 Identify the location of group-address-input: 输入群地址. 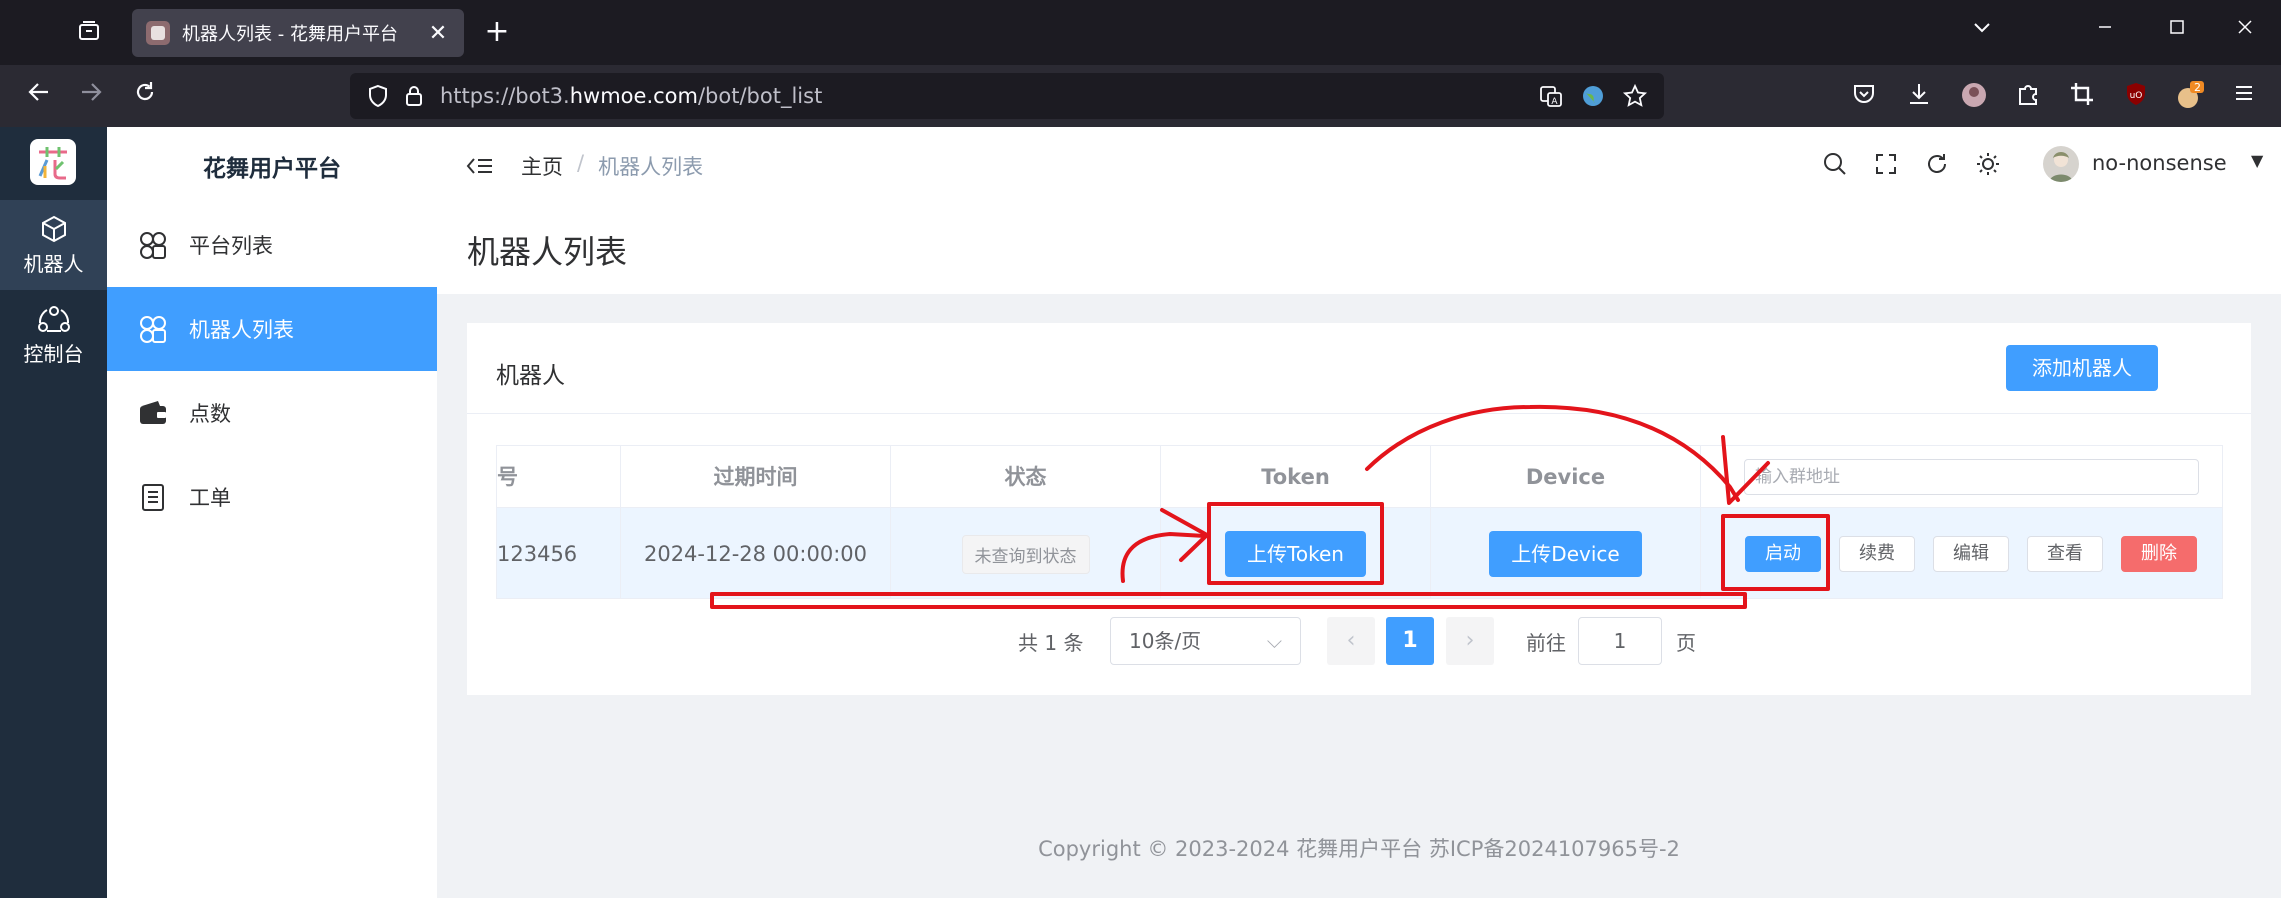
(1971, 477).